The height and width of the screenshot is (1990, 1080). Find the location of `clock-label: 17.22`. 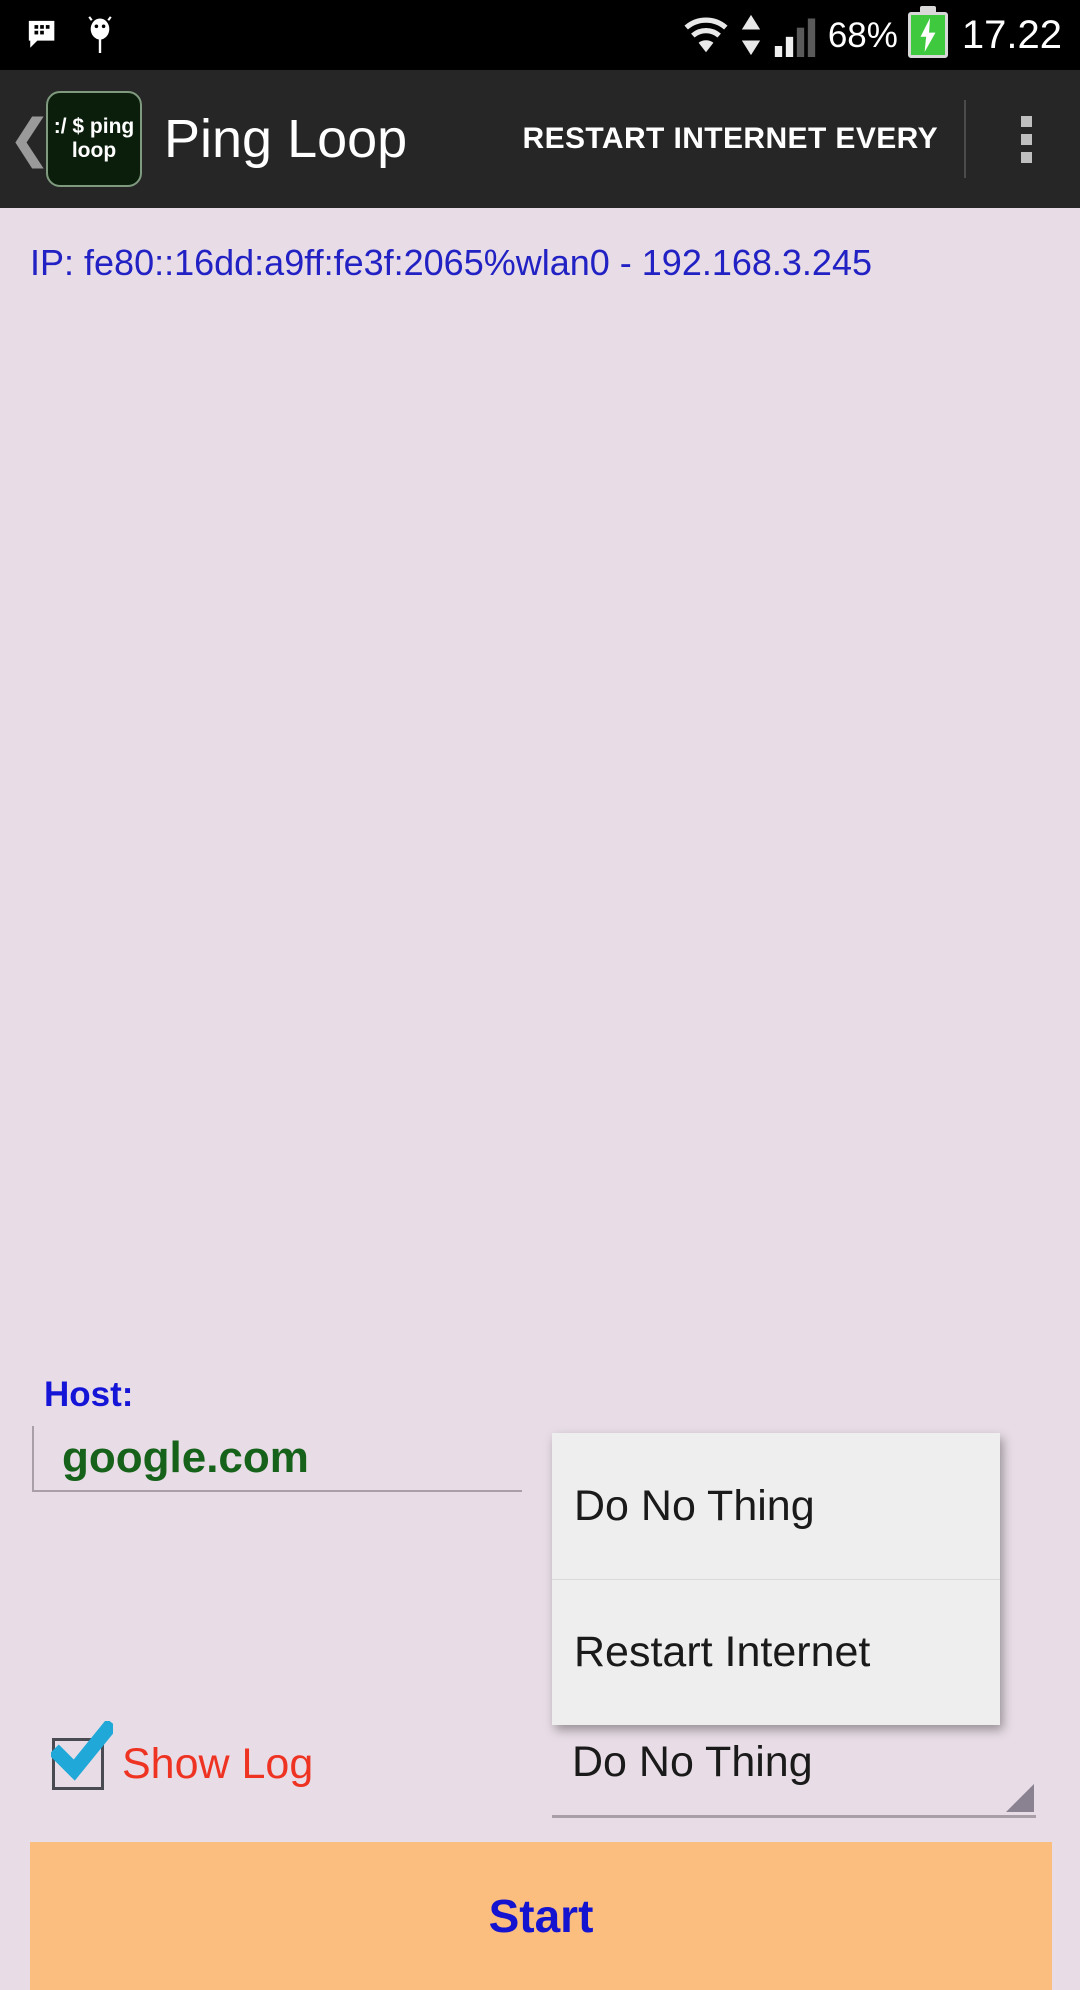

clock-label: 17.22 is located at coordinates (1011, 35).